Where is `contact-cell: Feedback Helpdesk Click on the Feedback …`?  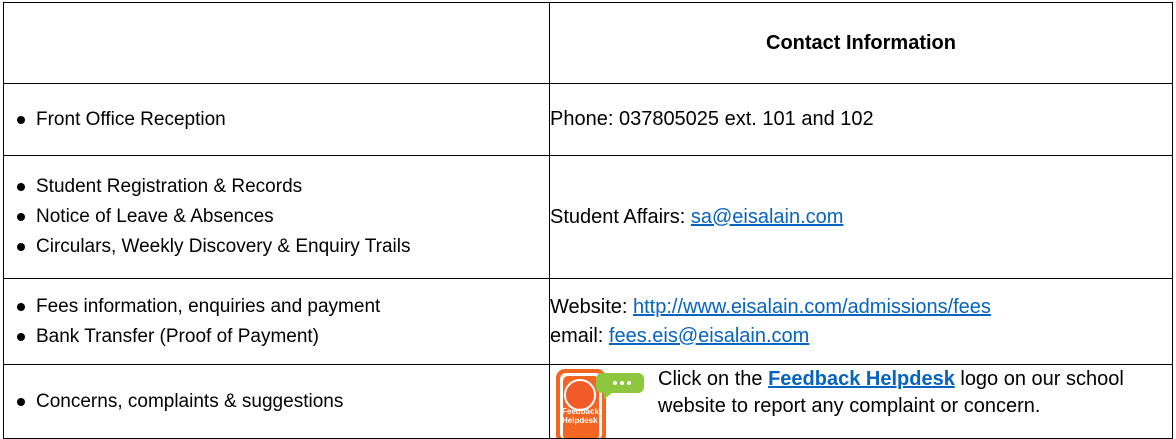 contact-cell: Feedback Helpdesk Click on the Feedback … is located at coordinates (861, 401).